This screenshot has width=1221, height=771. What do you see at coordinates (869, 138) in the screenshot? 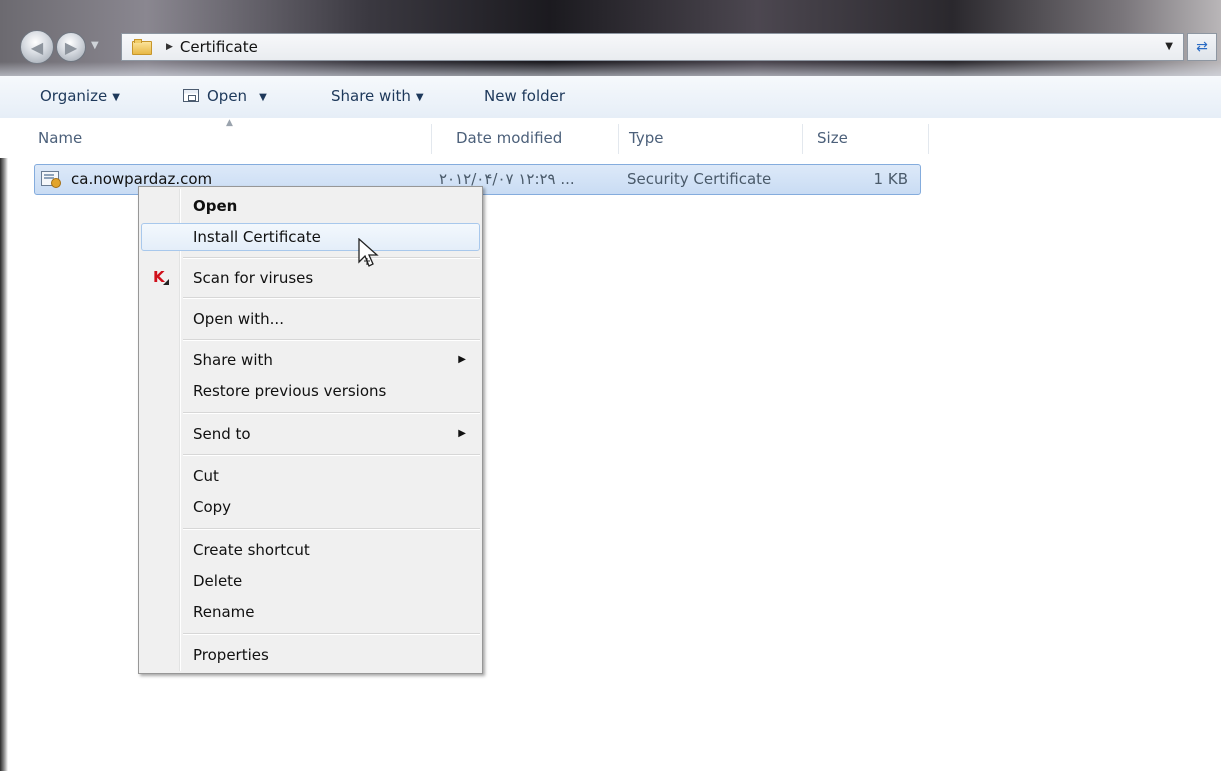
I see `column-header-size: Size` at bounding box center [869, 138].